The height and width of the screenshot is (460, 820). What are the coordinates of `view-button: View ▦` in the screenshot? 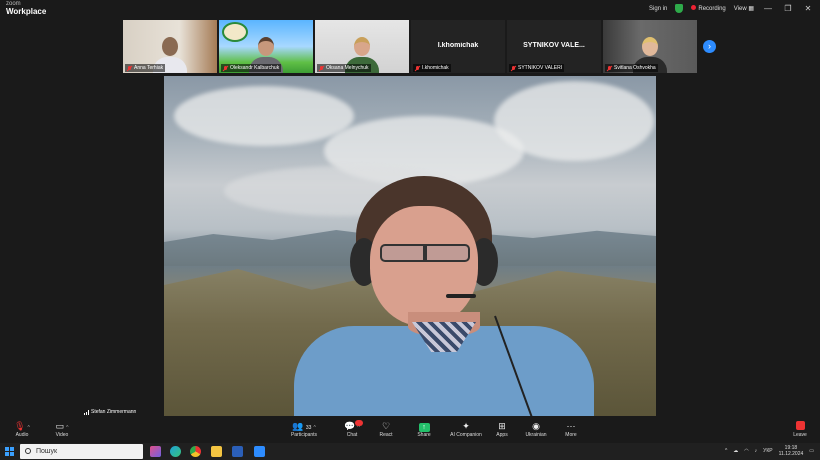 It's located at (744, 8).